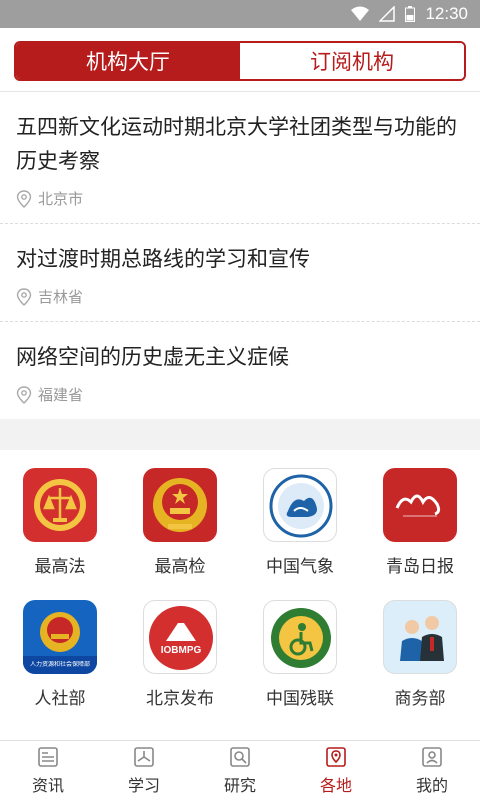 This screenshot has height=800, width=480. What do you see at coordinates (431, 785) in the screenshot?
I see `nav-tab-label: 我的` at bounding box center [431, 785].